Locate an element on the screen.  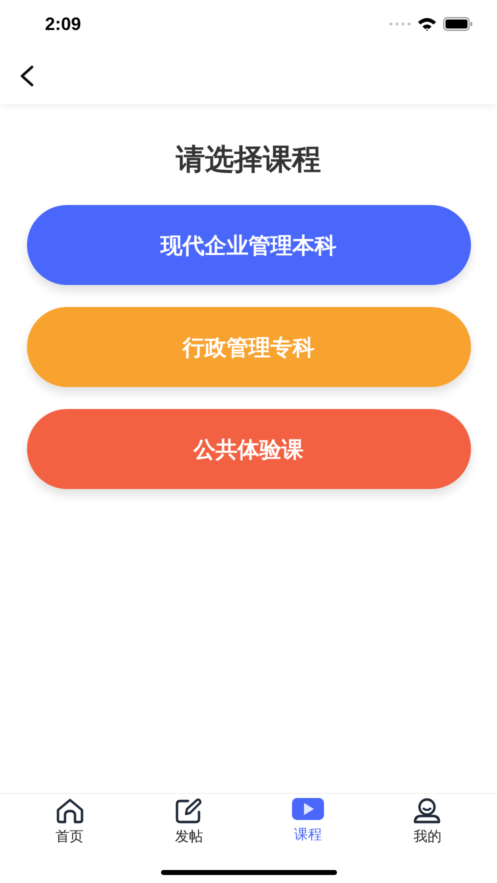
edit-icon is located at coordinates (189, 811).